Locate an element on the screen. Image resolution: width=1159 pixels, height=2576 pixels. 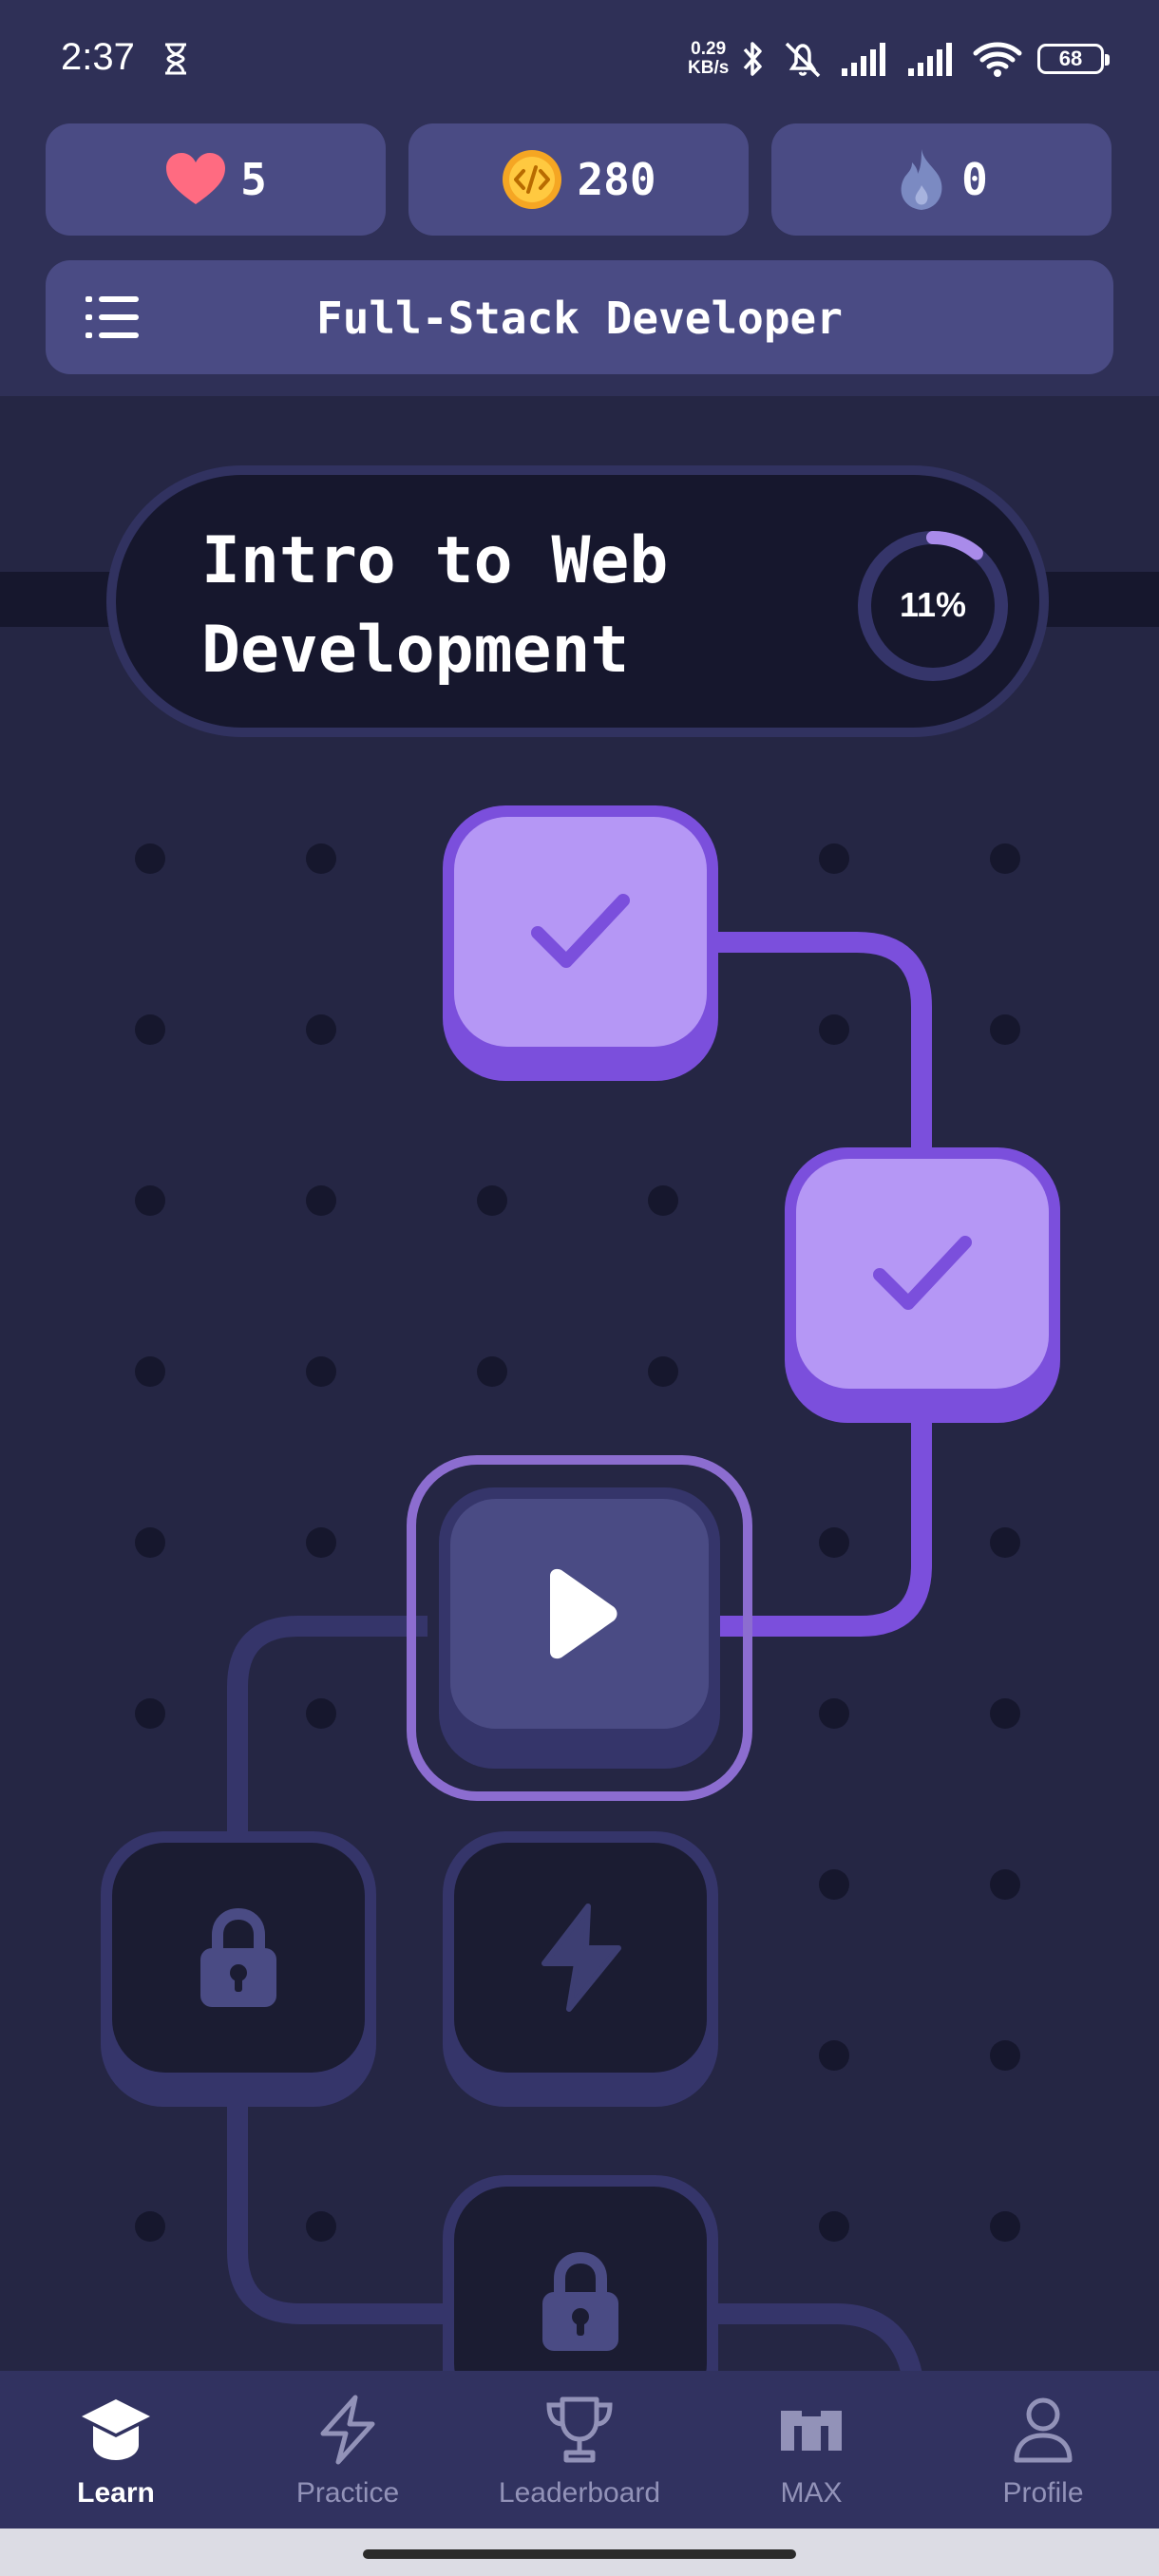
bottom-navigation: Learn Practice Leaderboard MAX Profile is located at coordinates (579, 2450).